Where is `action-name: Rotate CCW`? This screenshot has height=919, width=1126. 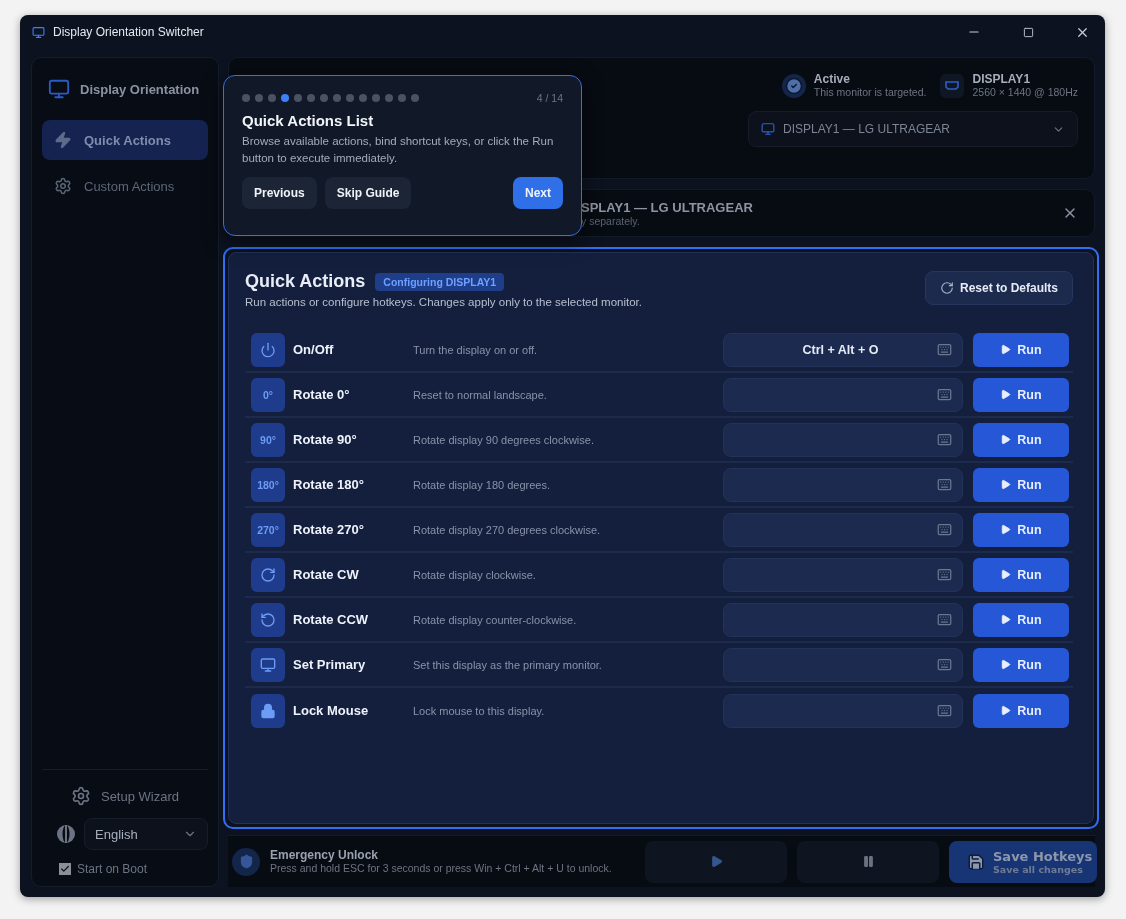
action-name: Rotate CCW is located at coordinates (331, 619).